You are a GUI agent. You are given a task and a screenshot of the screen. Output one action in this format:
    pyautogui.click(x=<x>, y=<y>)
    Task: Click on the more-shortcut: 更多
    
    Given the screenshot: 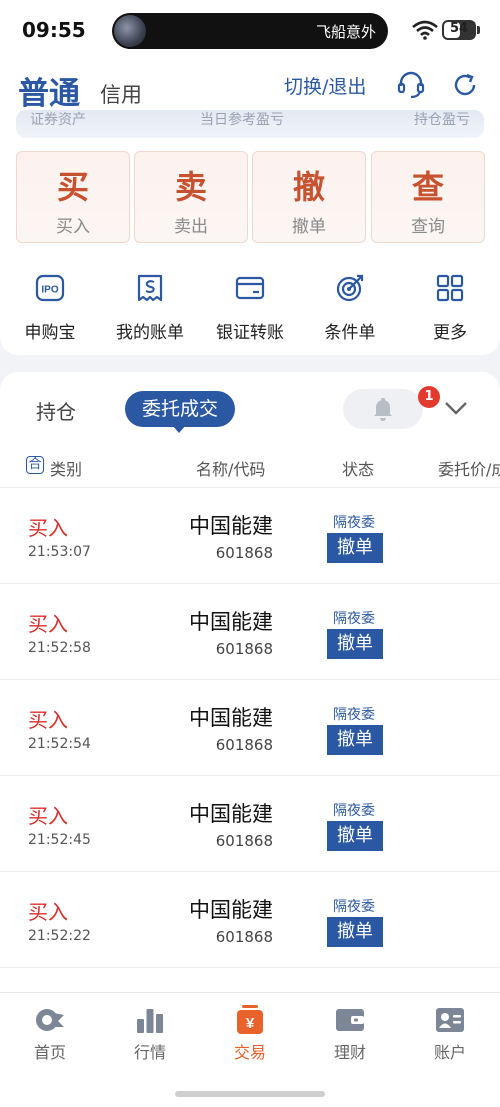 What is the action you would take?
    pyautogui.click(x=450, y=307)
    